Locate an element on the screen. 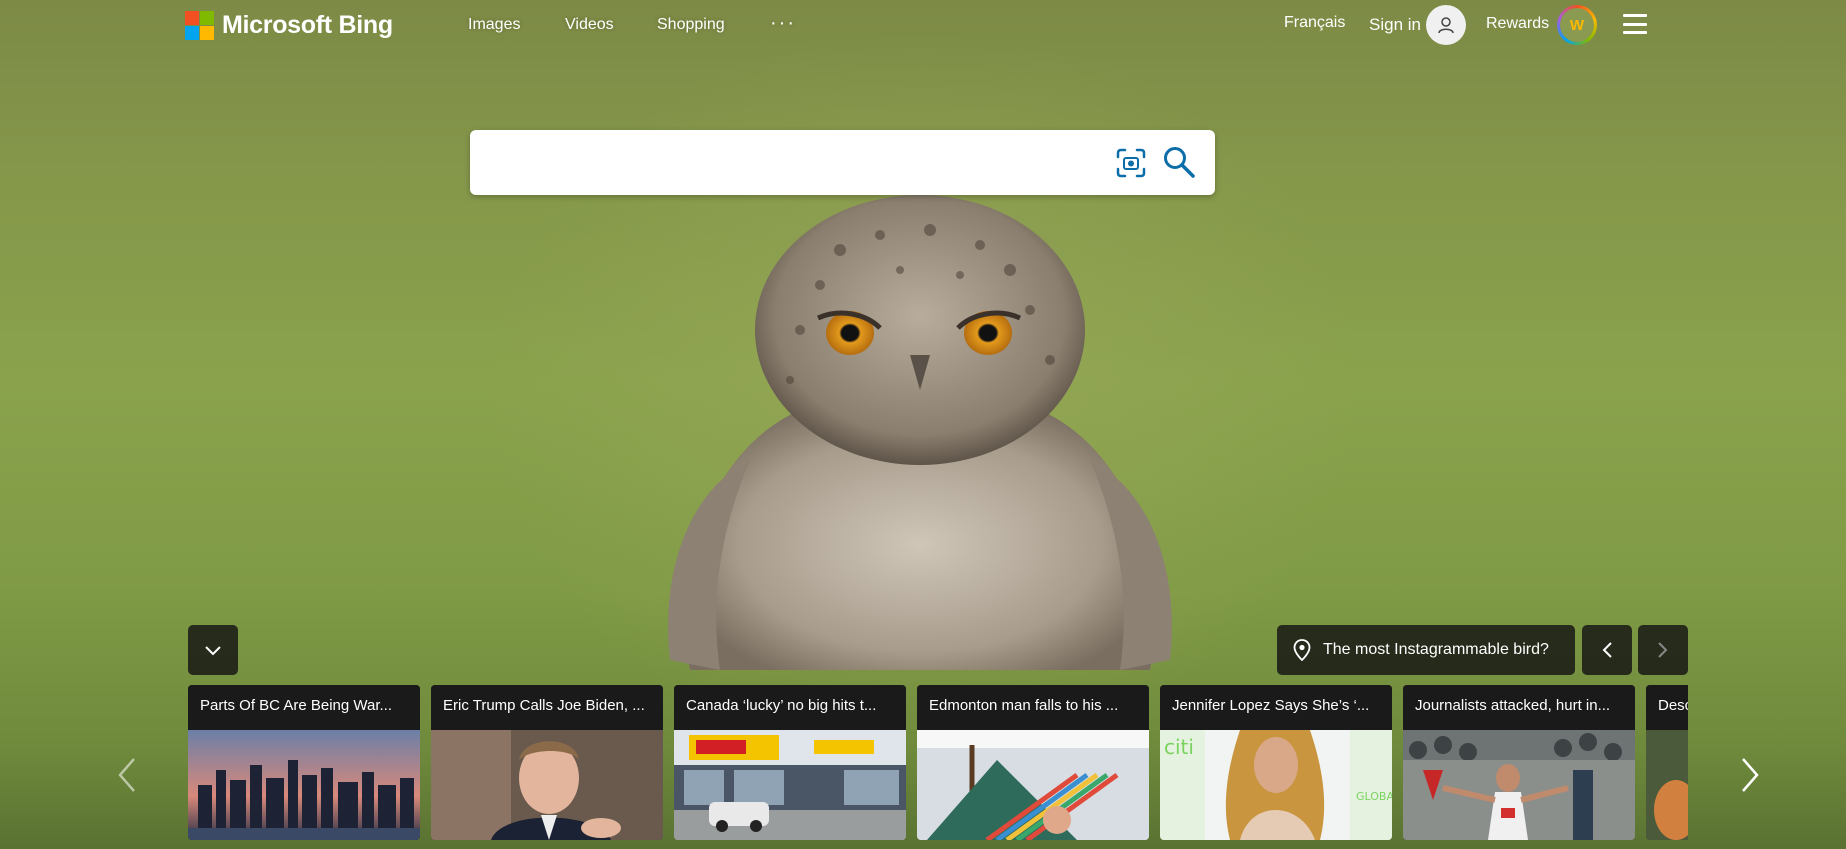 This screenshot has height=849, width=1846. search-icon is located at coordinates (1179, 162).